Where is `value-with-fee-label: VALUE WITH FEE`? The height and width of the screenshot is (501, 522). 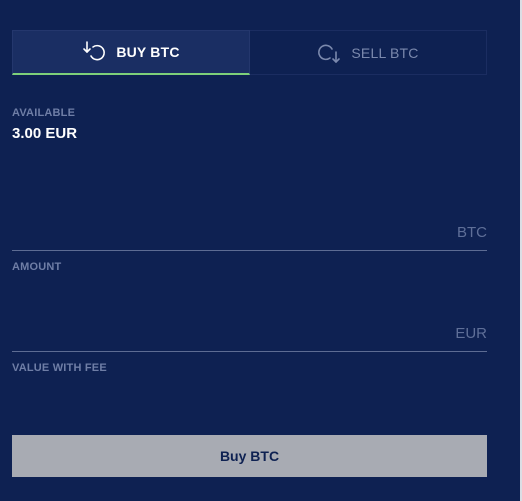
value-with-fee-label: VALUE WITH FEE is located at coordinates (59, 368).